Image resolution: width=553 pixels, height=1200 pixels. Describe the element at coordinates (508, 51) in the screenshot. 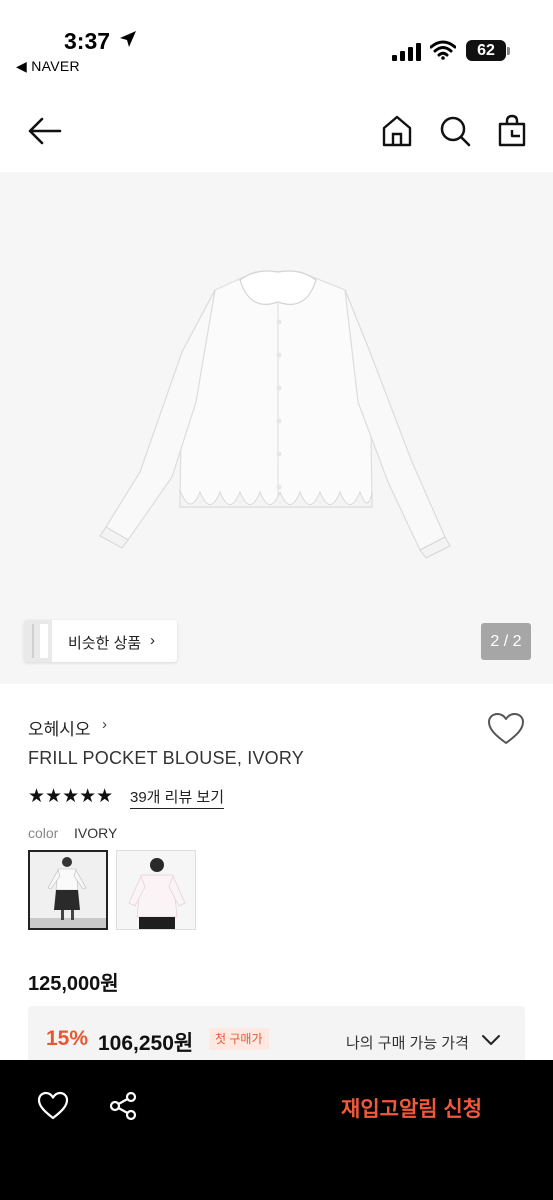

I see `battery-cap` at that location.